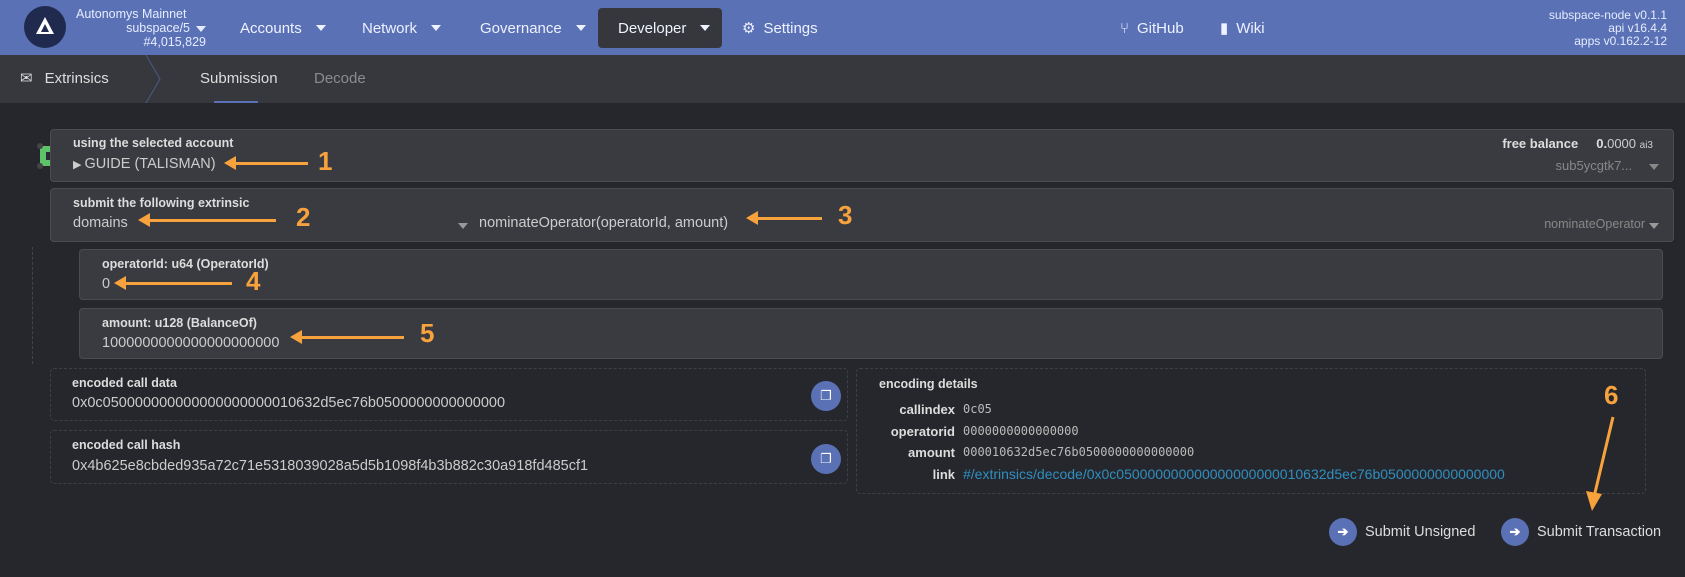 The image size is (1685, 577). I want to click on nav-label: Governance, so click(521, 28).